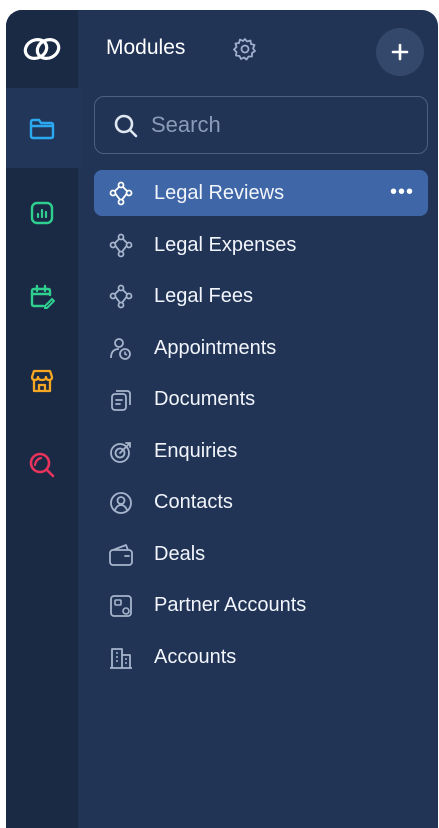 The width and height of the screenshot is (439, 828). I want to click on module-item-legal-expenses: Legal Expenses, so click(261, 245).